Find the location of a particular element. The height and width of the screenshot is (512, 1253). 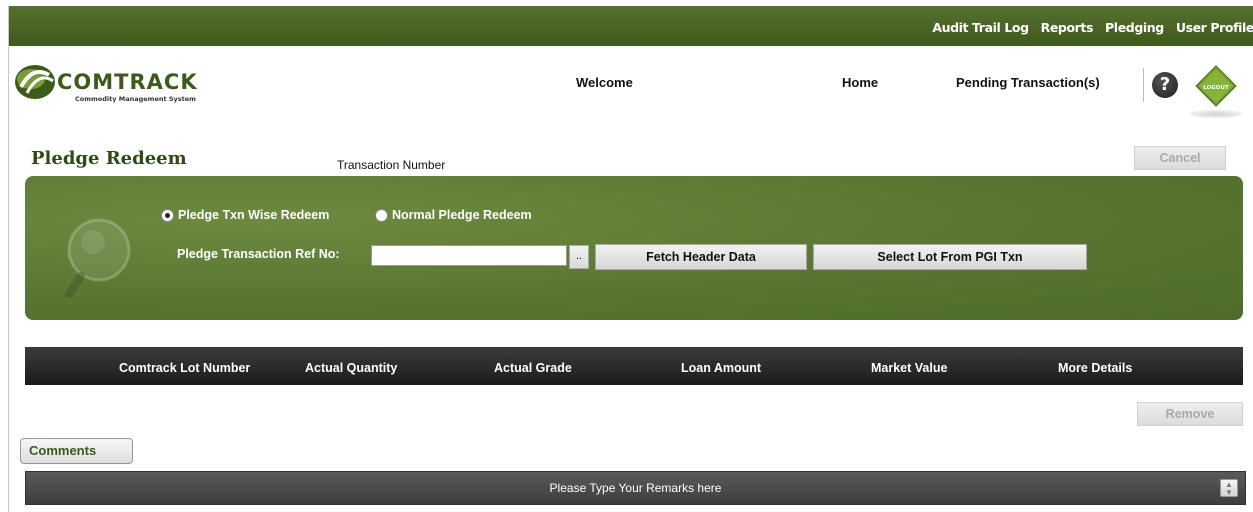

comtrack-logo: COMTRACK Commodity Management System is located at coordinates (106, 84).